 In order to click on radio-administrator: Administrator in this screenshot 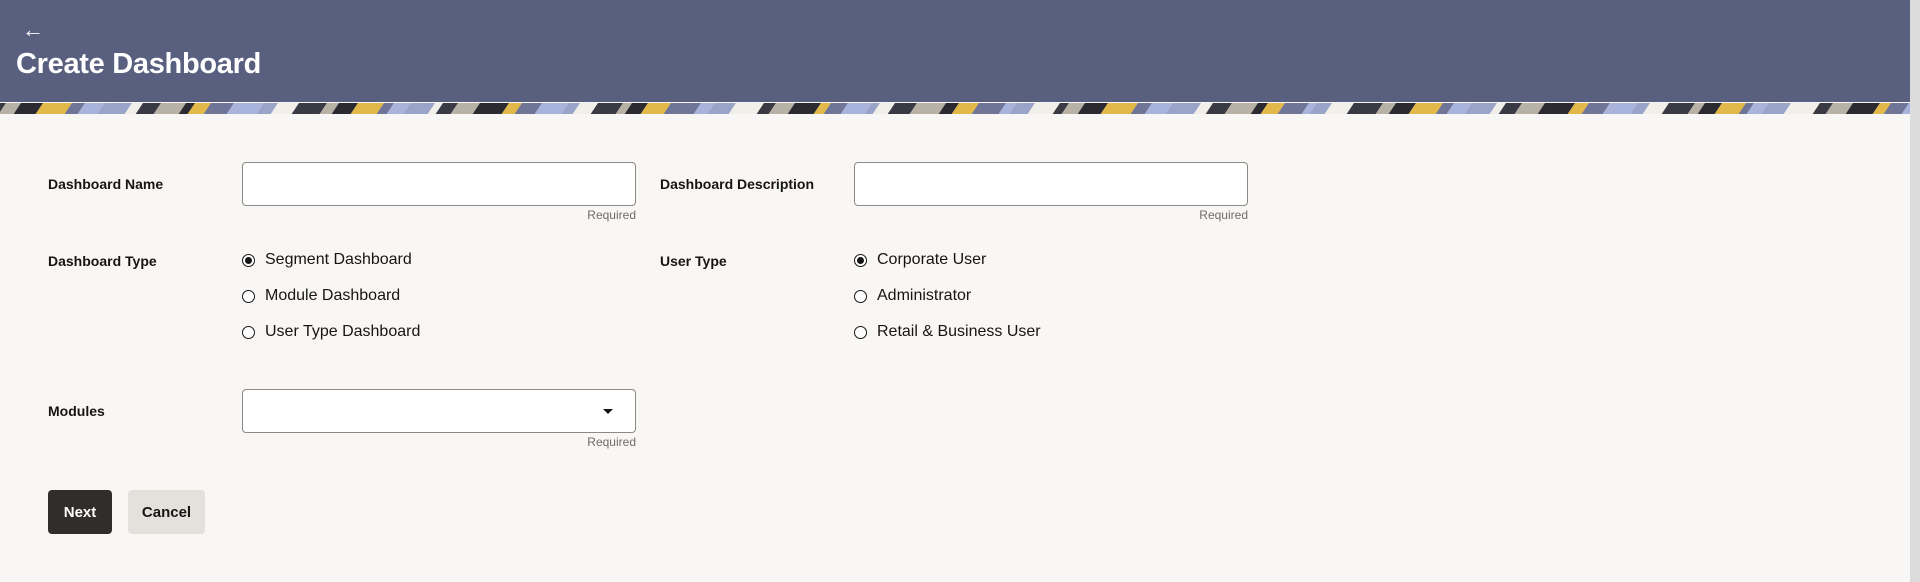, I will do `click(912, 296)`.